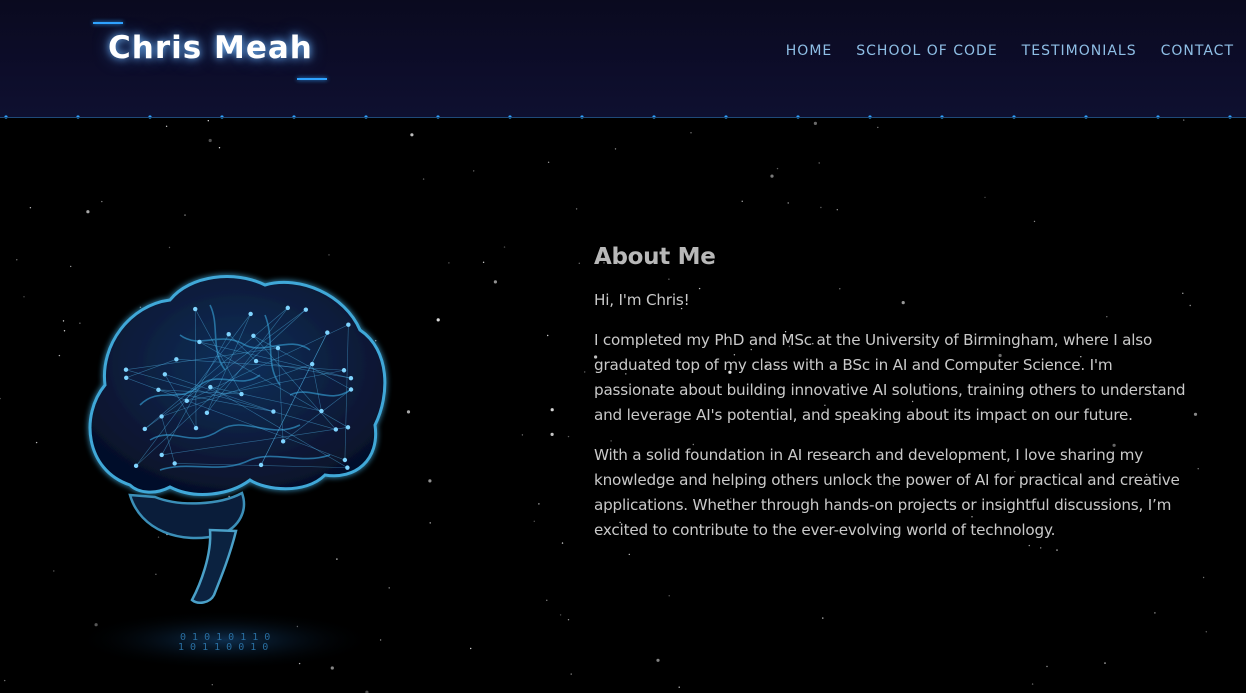 This screenshot has width=1246, height=693. I want to click on nav-home-link: HOME, so click(809, 51).